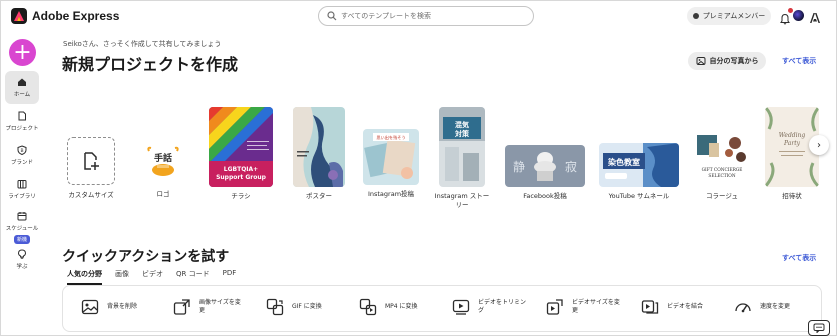  What do you see at coordinates (792, 135) in the screenshot?
I see `svg-text: Wedding` at bounding box center [792, 135].